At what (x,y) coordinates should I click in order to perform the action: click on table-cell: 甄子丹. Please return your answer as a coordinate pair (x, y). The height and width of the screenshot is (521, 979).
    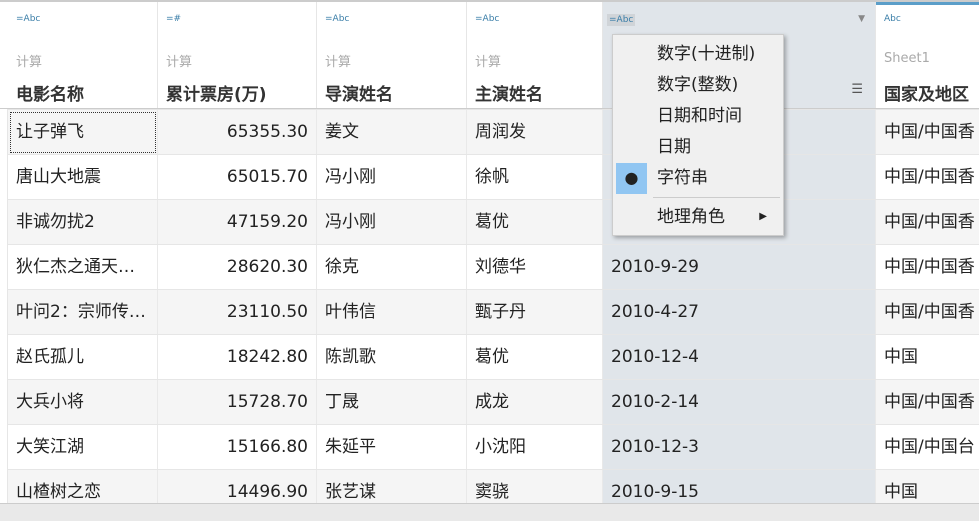
    Looking at the image, I should click on (535, 312).